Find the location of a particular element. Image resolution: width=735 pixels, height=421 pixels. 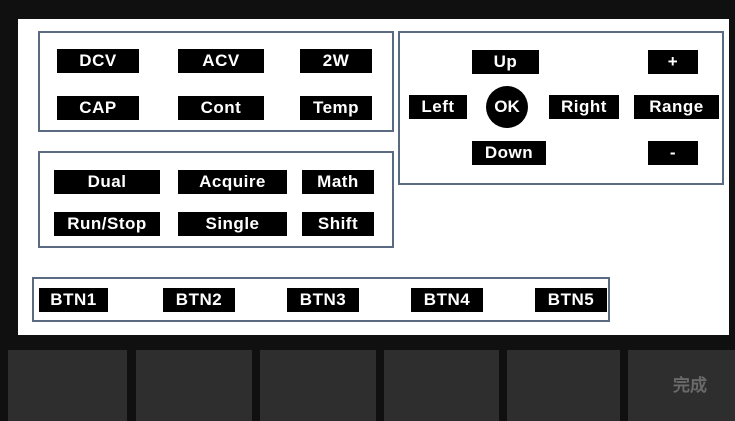

btn5-key: BTN5 is located at coordinates (571, 300).